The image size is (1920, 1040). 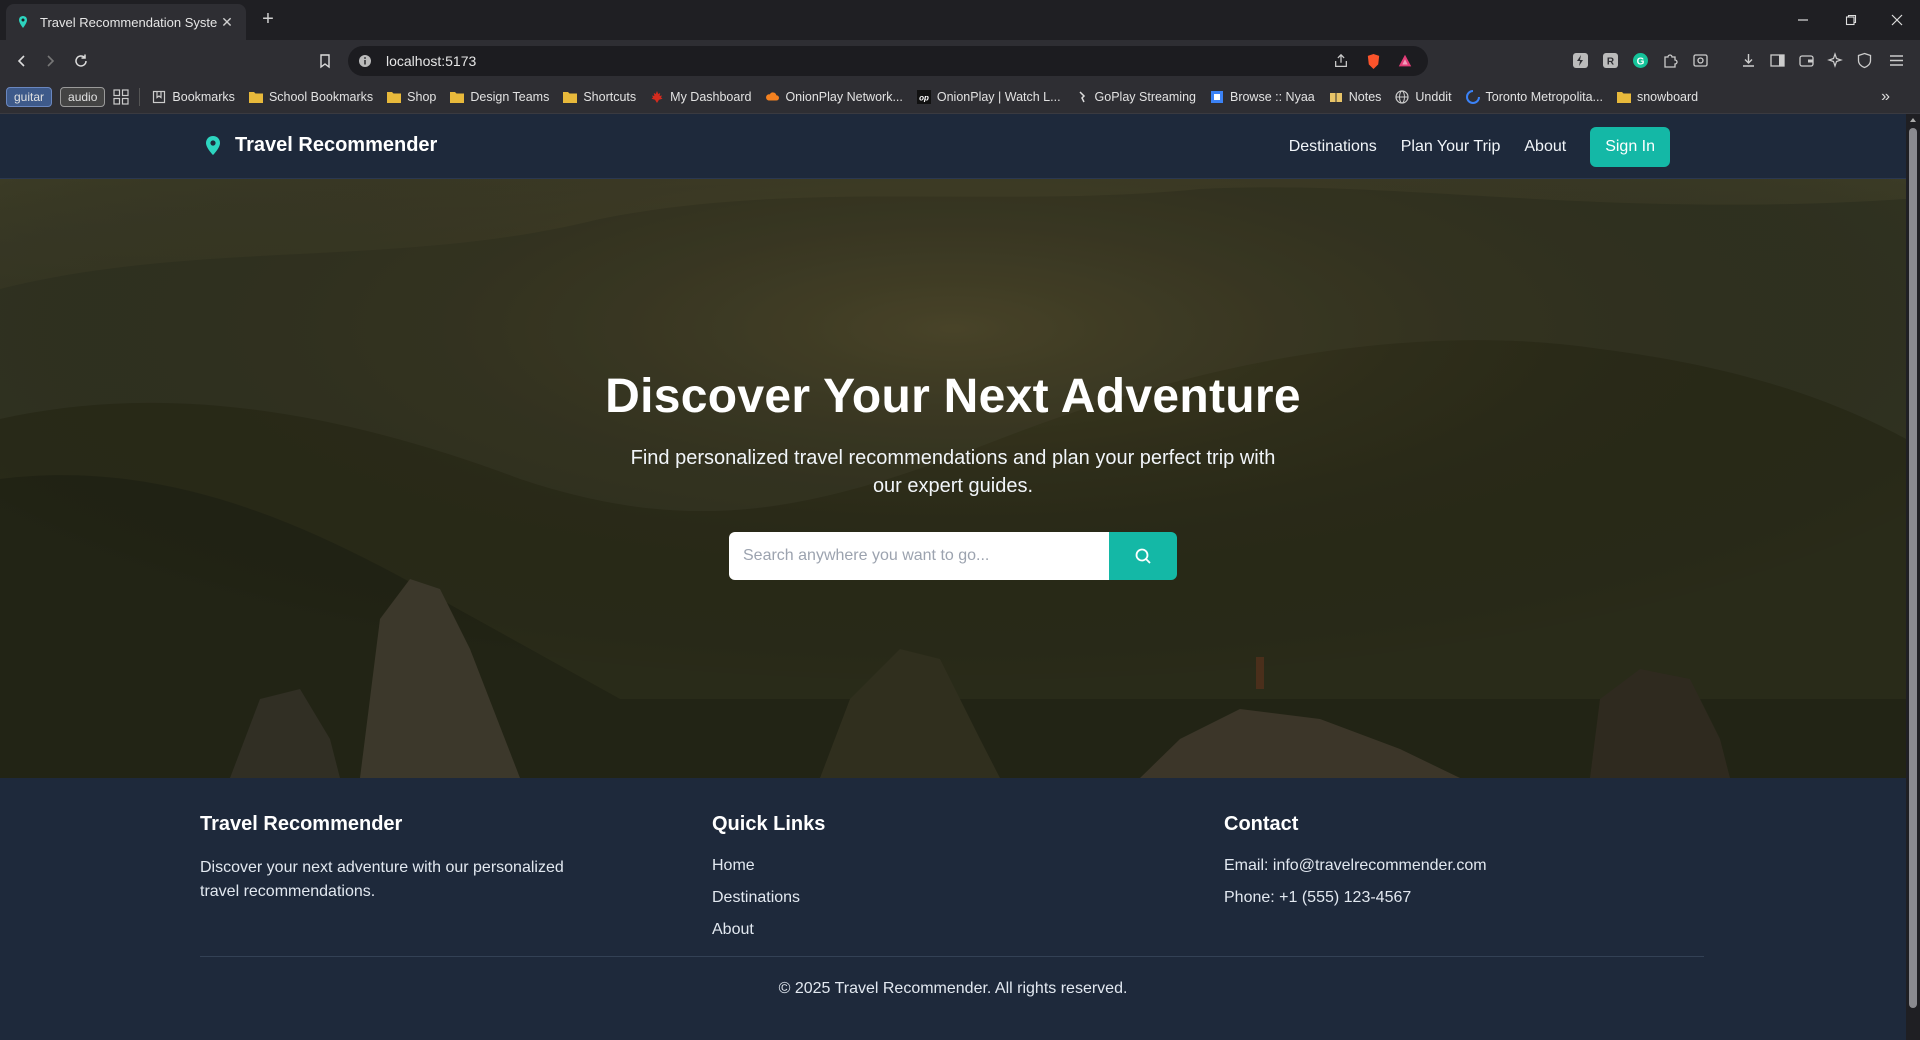 I want to click on footer-phone: Phone: +1 (555) 123-4567, so click(x=1318, y=897).